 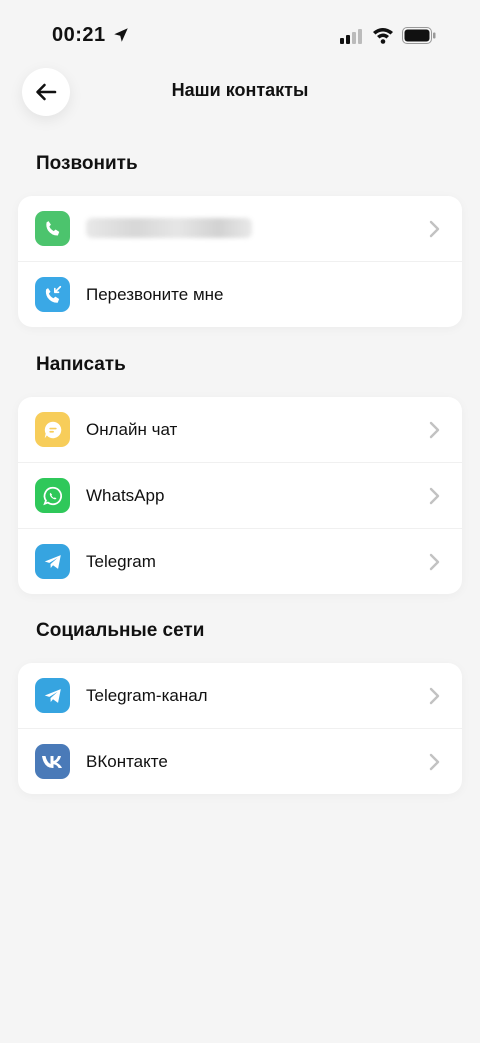 What do you see at coordinates (52, 761) in the screenshot?
I see `vk-icon` at bounding box center [52, 761].